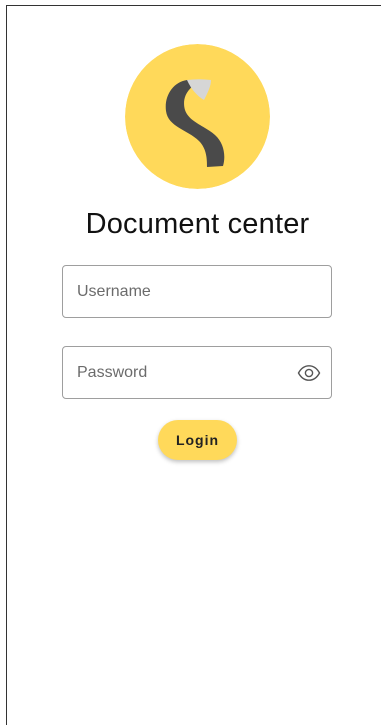 The image size is (381, 725). Describe the element at coordinates (309, 373) in the screenshot. I see `eye-icon` at that location.